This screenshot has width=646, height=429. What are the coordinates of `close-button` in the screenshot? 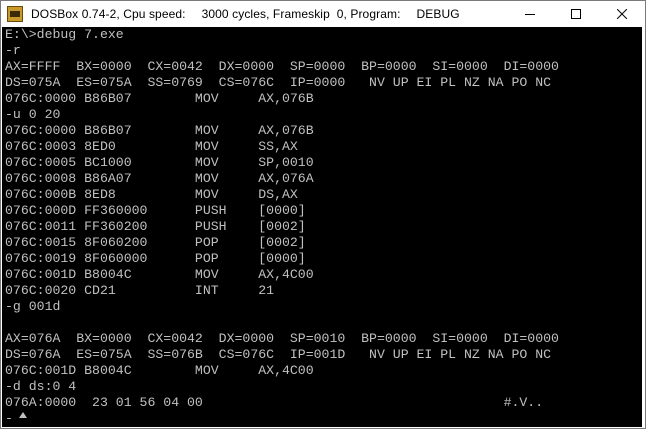 It's located at (622, 14).